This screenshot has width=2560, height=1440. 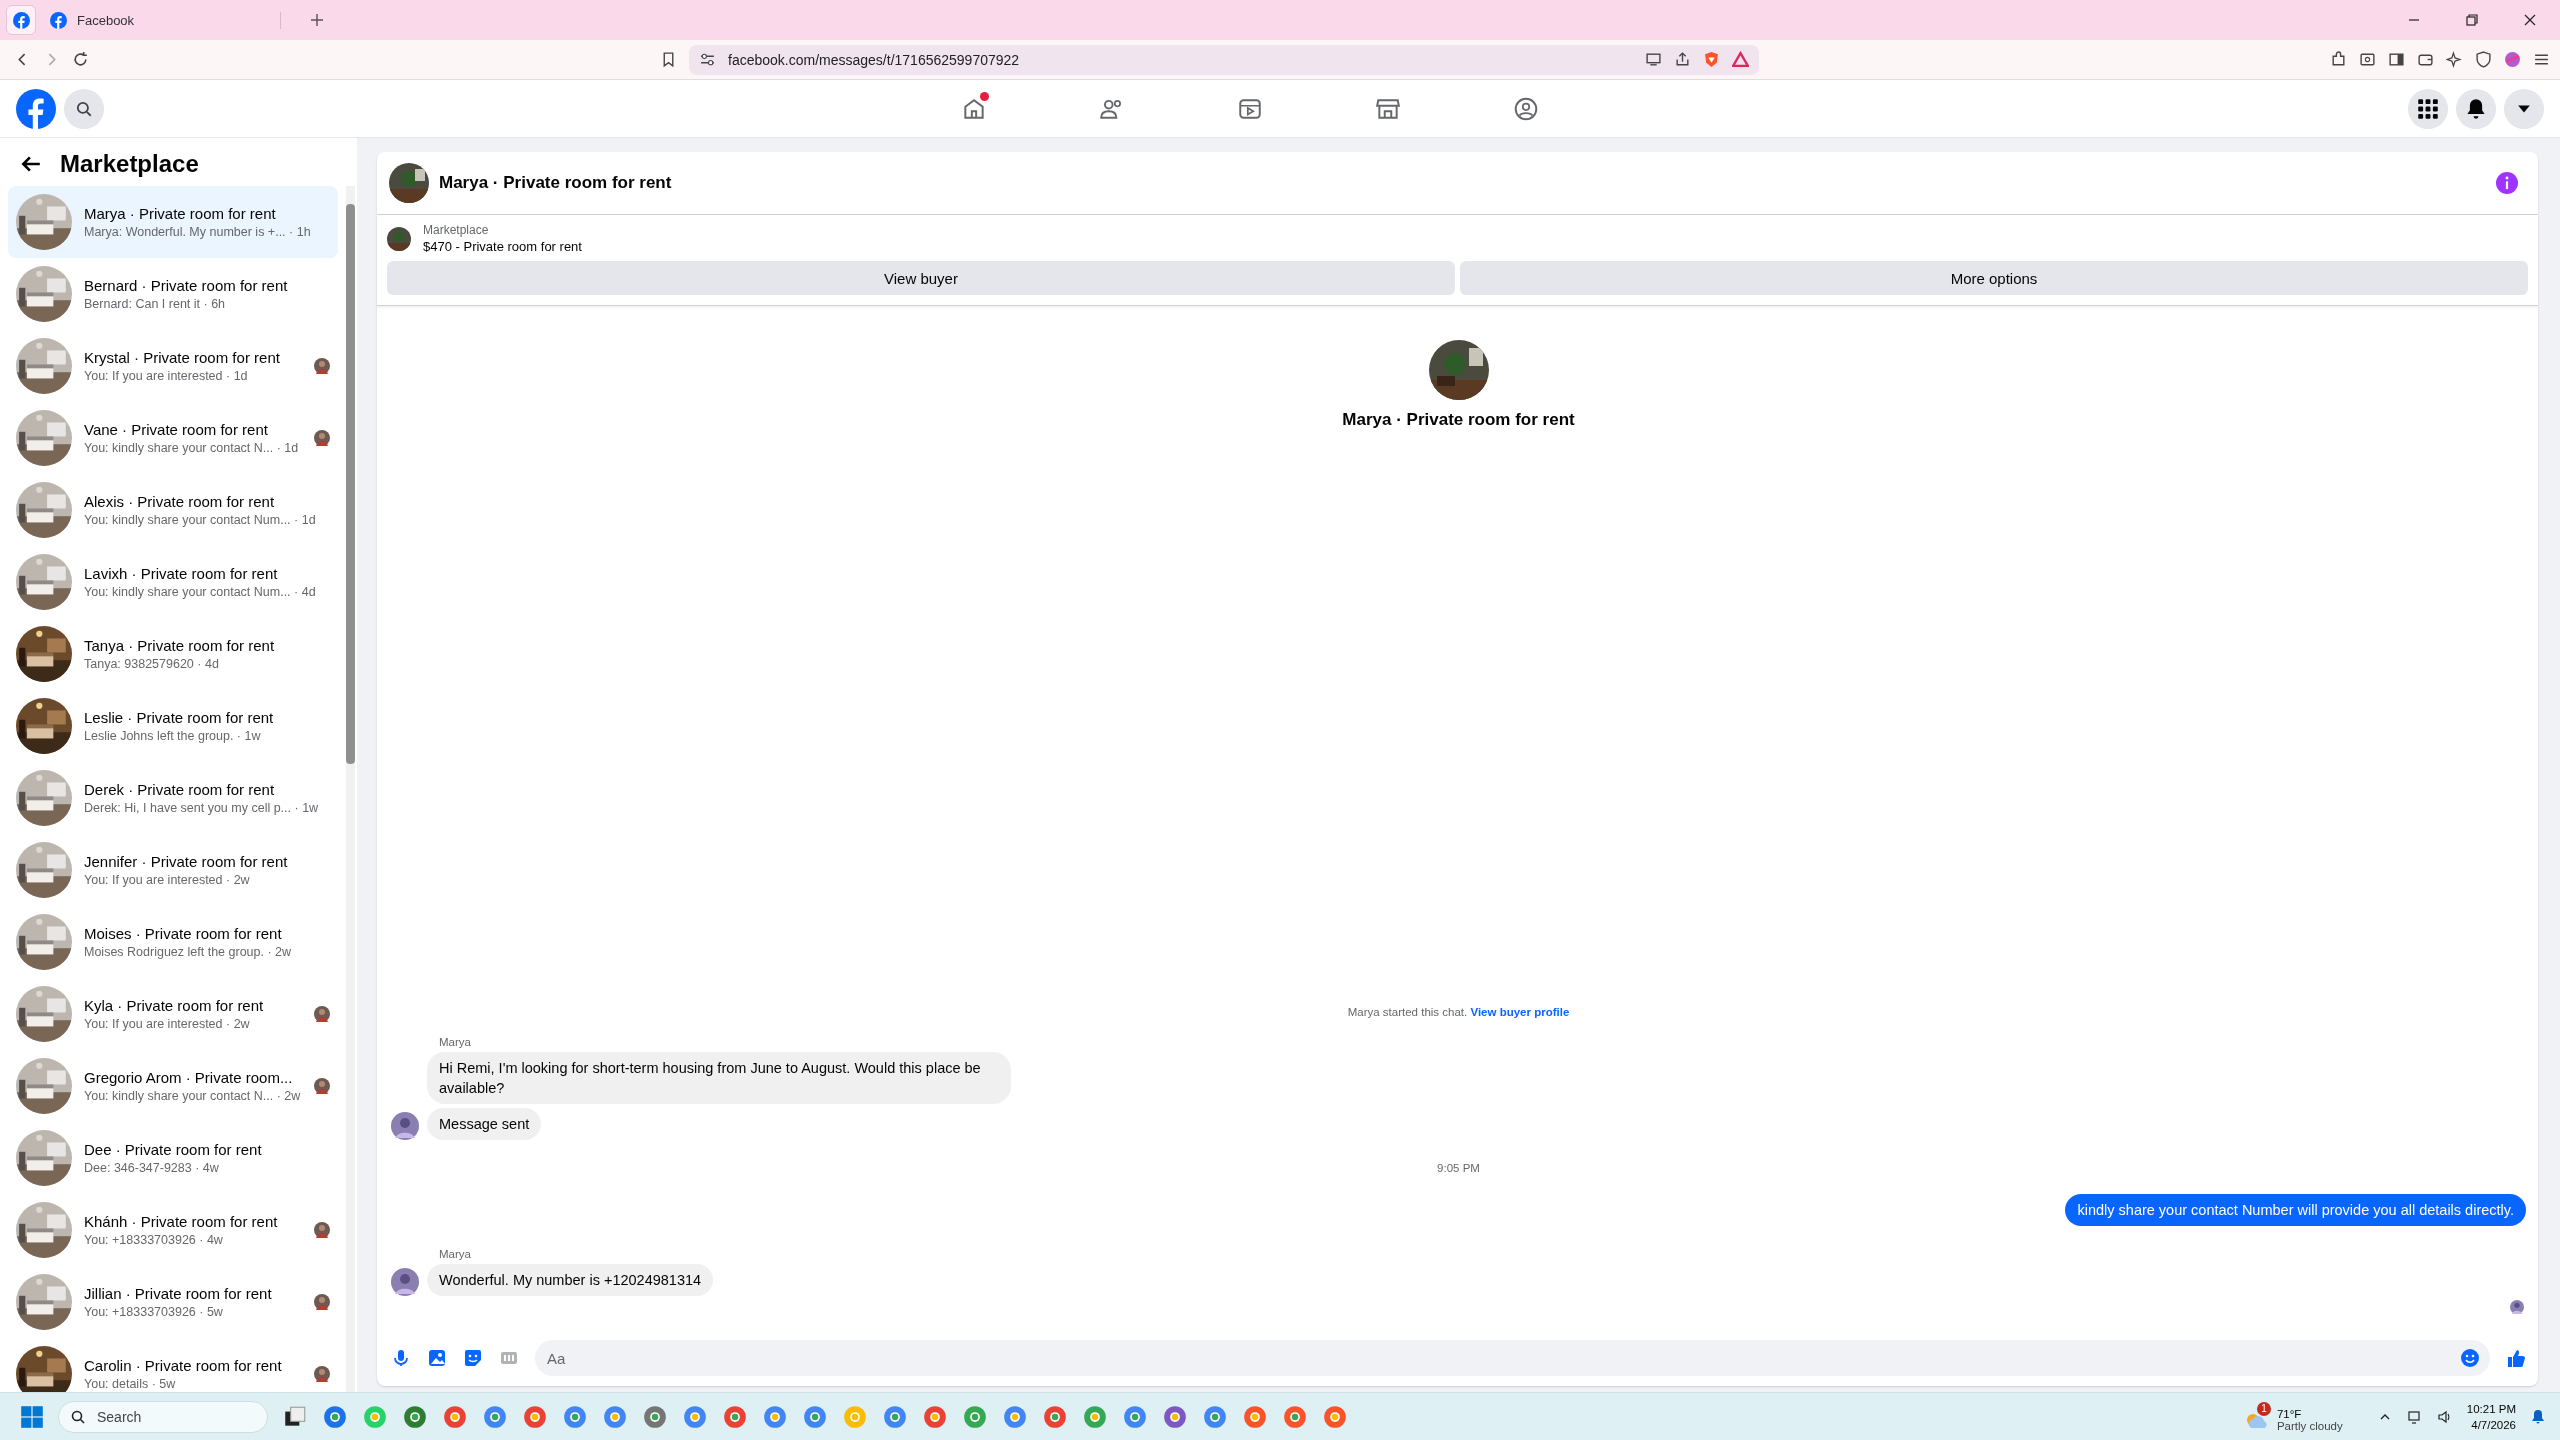 What do you see at coordinates (1682, 59) in the screenshot?
I see `share-icon` at bounding box center [1682, 59].